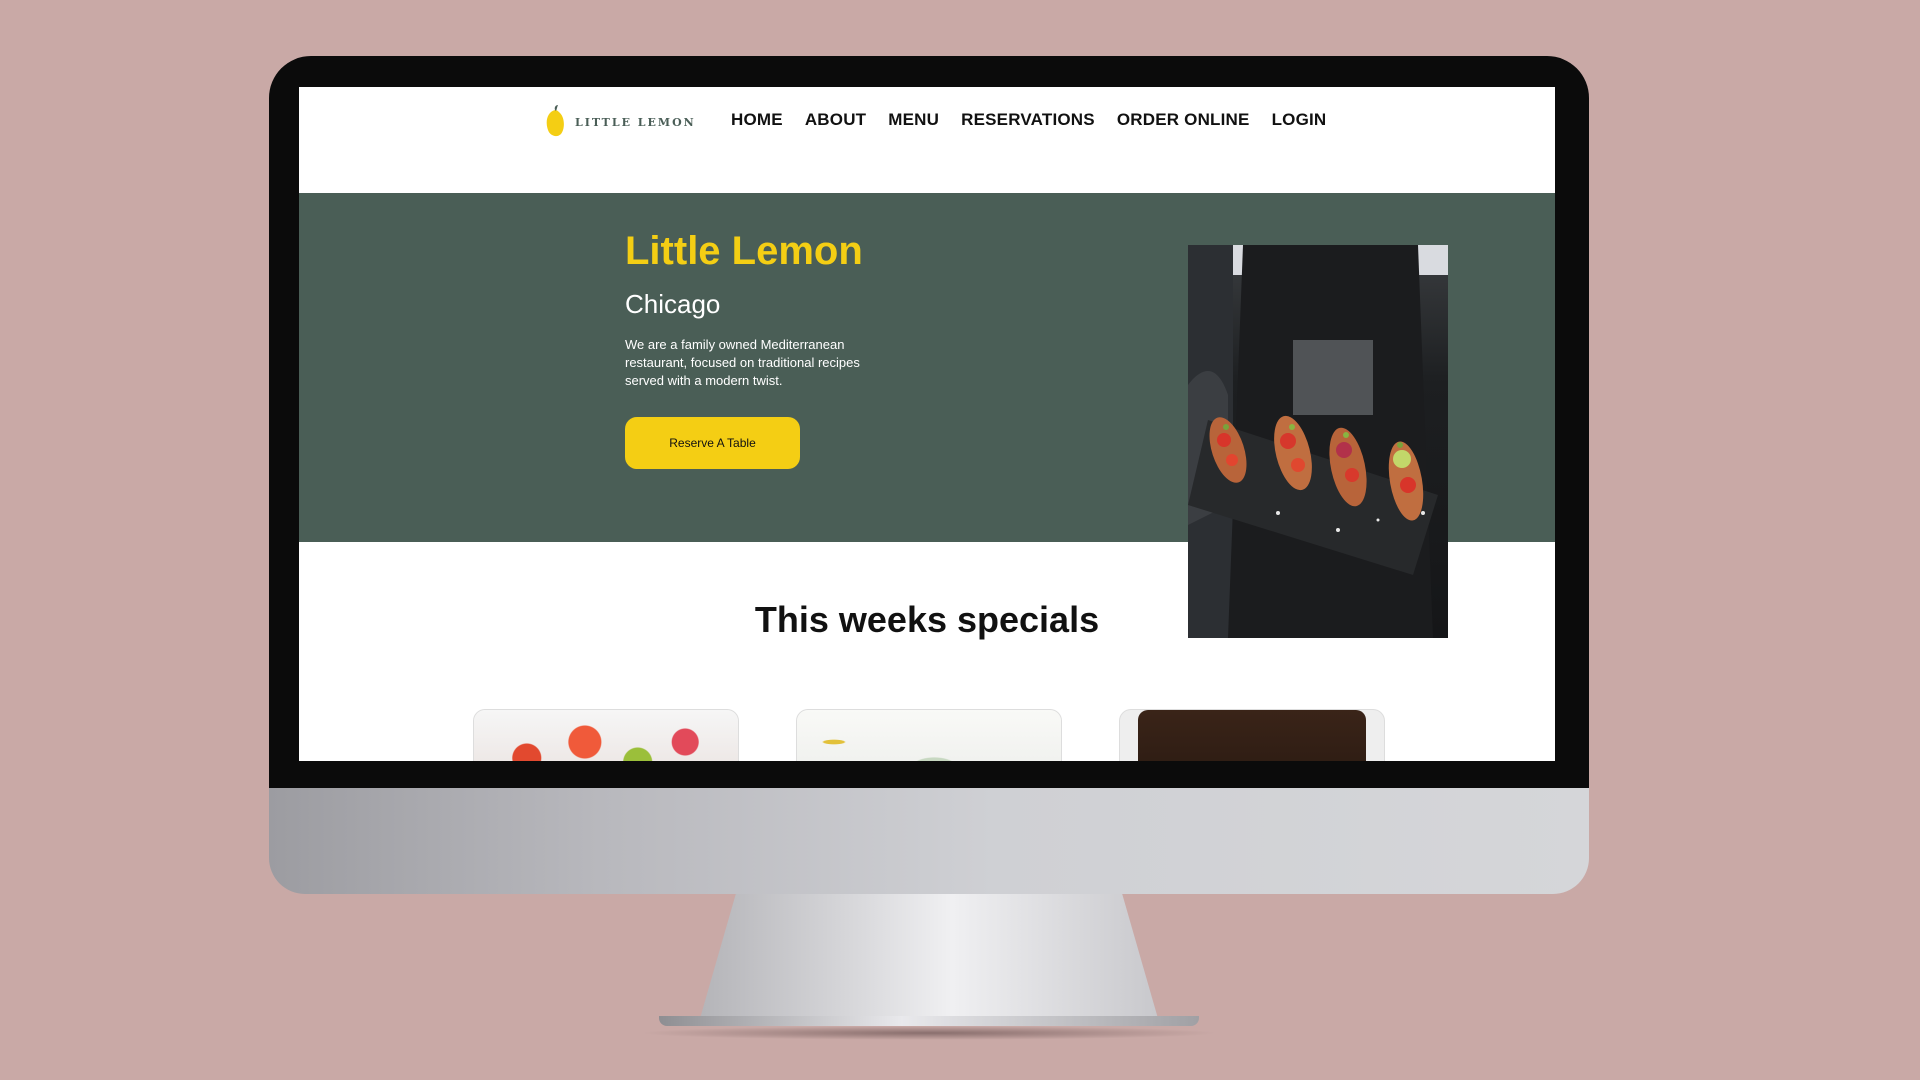 Image resolution: width=1920 pixels, height=1080 pixels. I want to click on greek-salad-photo-icon, so click(606, 735).